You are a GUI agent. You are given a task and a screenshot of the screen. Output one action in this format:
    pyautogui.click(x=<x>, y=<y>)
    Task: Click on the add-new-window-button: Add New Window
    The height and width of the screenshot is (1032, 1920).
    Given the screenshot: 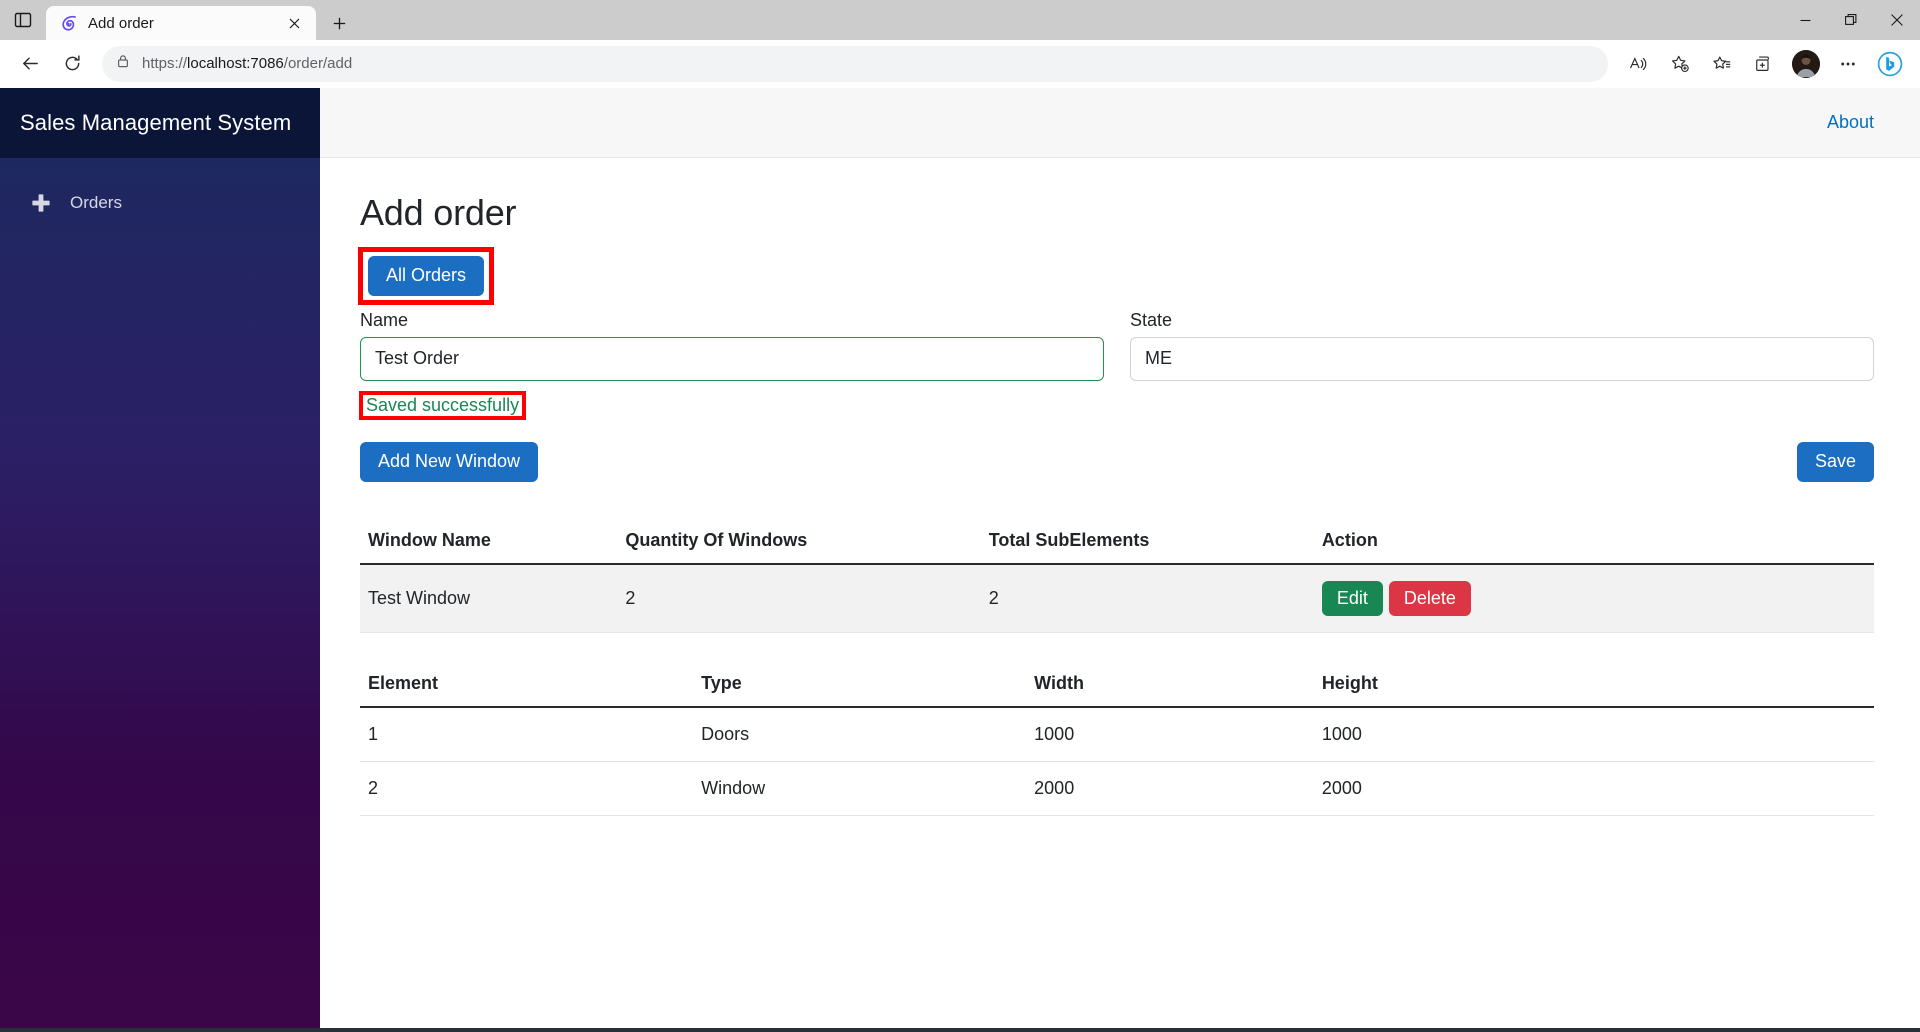 What is the action you would take?
    pyautogui.click(x=449, y=461)
    